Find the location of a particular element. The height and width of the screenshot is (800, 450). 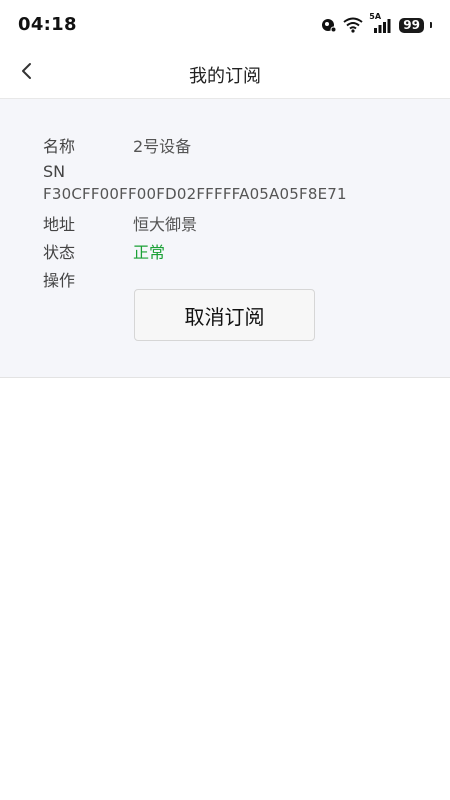

status-time: 04:18 is located at coordinates (47, 24).